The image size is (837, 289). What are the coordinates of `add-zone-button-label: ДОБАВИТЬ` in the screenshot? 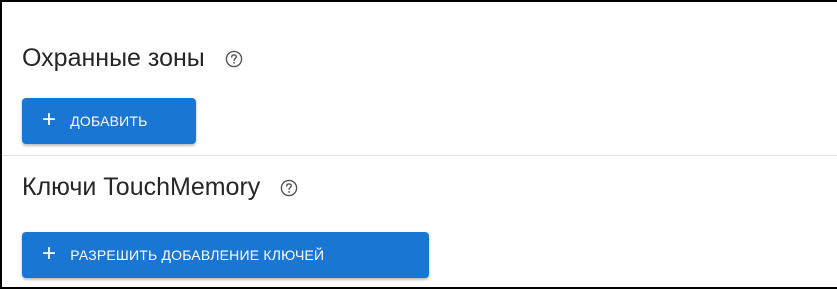 It's located at (109, 121).